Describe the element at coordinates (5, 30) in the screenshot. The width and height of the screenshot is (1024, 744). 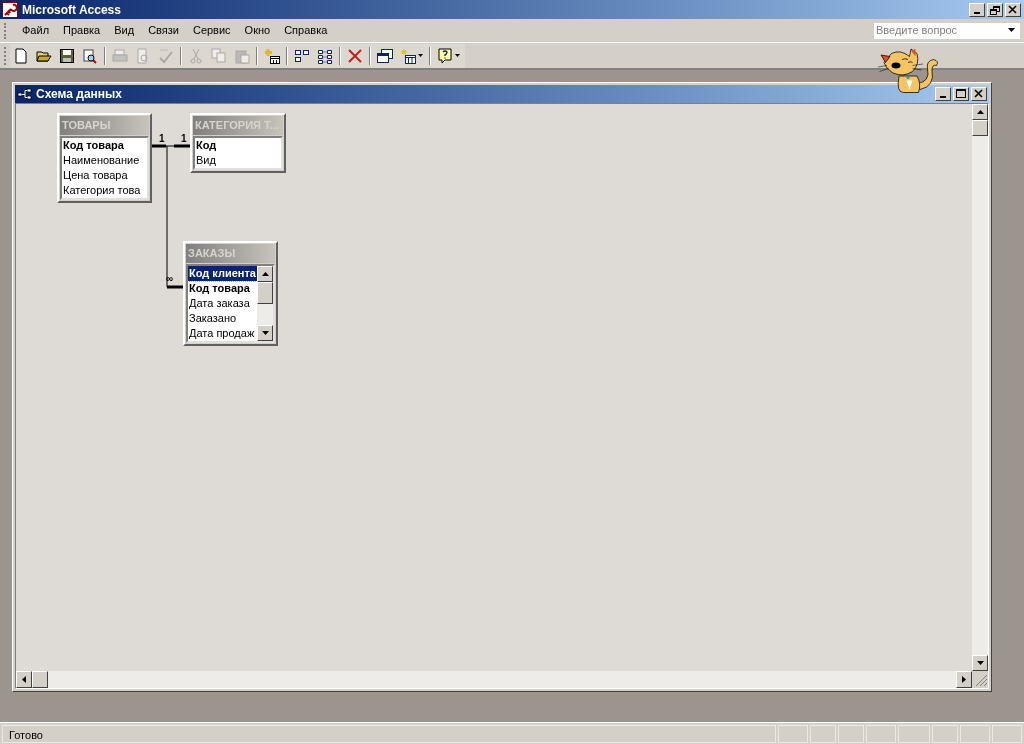
I see `menu-grip` at that location.